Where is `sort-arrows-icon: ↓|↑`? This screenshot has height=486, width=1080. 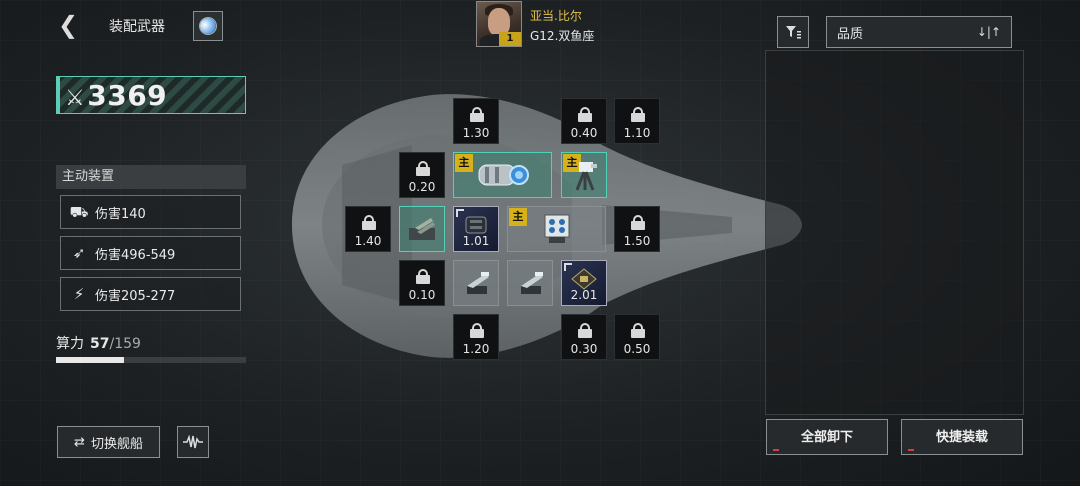 sort-arrows-icon: ↓|↑ is located at coordinates (988, 32).